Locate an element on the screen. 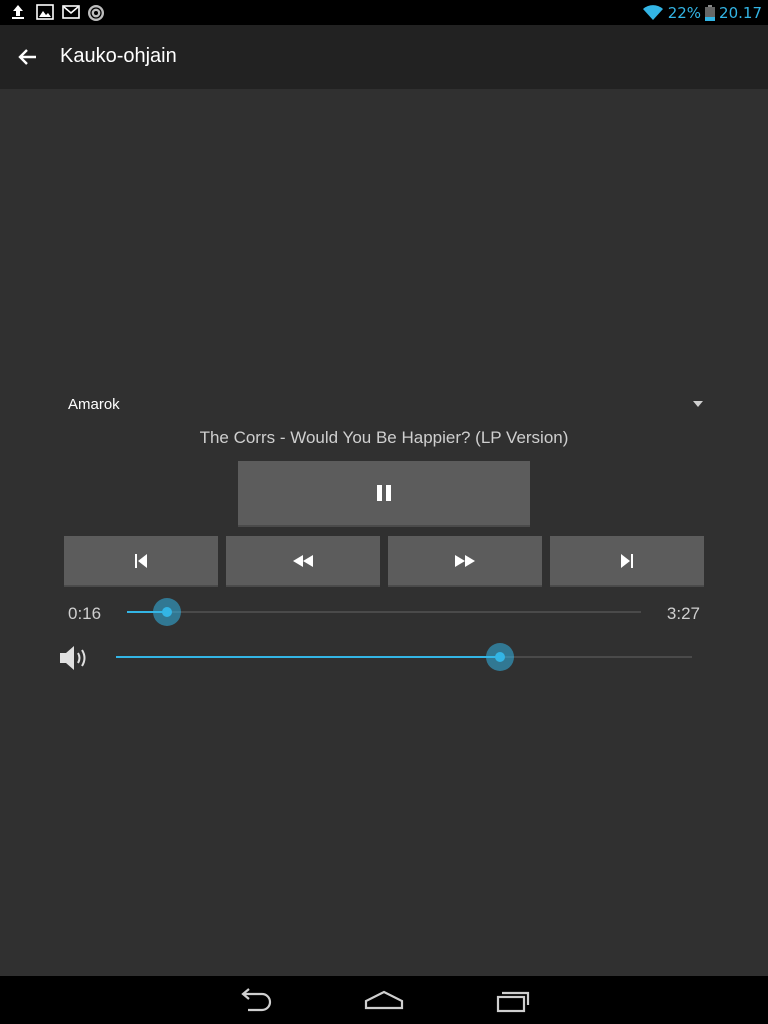 This screenshot has width=768, height=1024. fast-forward-icon is located at coordinates (465, 560).